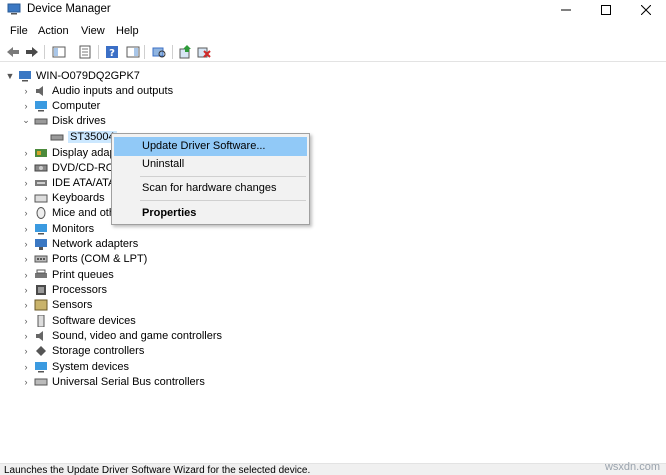  I want to click on tree-item-processors: › Processors, so click(64, 289).